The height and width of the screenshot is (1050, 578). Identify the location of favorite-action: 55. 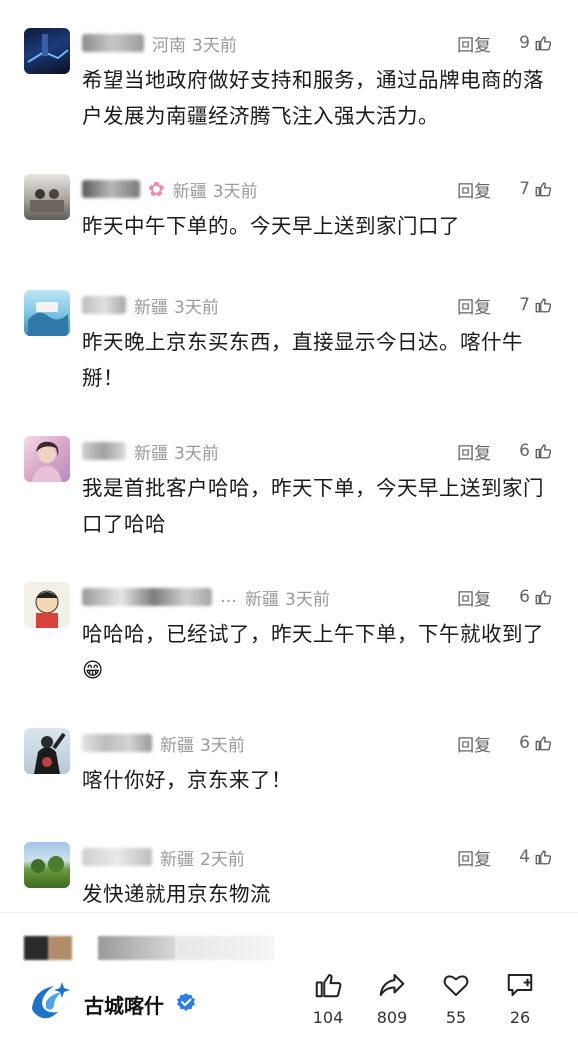
(456, 998).